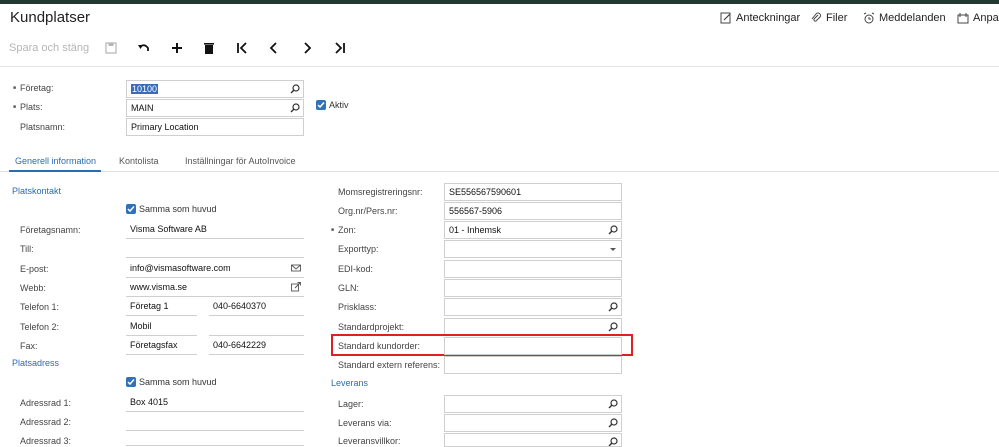  Describe the element at coordinates (55, 161) in the screenshot. I see `tab-general: Generell information` at that location.